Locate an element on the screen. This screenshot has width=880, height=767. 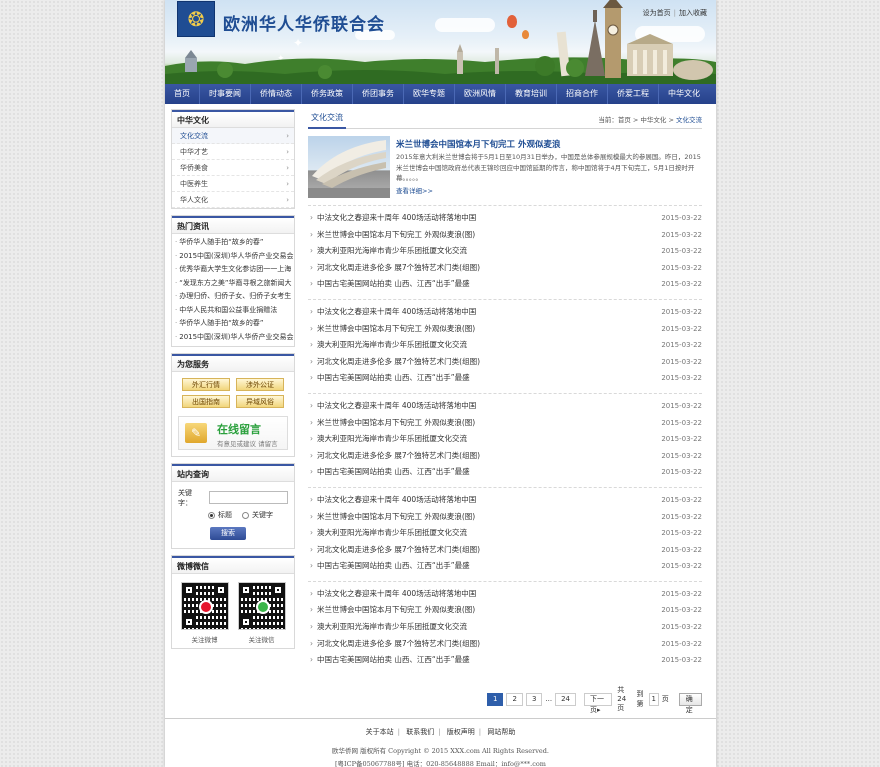
weibo-qr-code is located at coordinates (204, 606).